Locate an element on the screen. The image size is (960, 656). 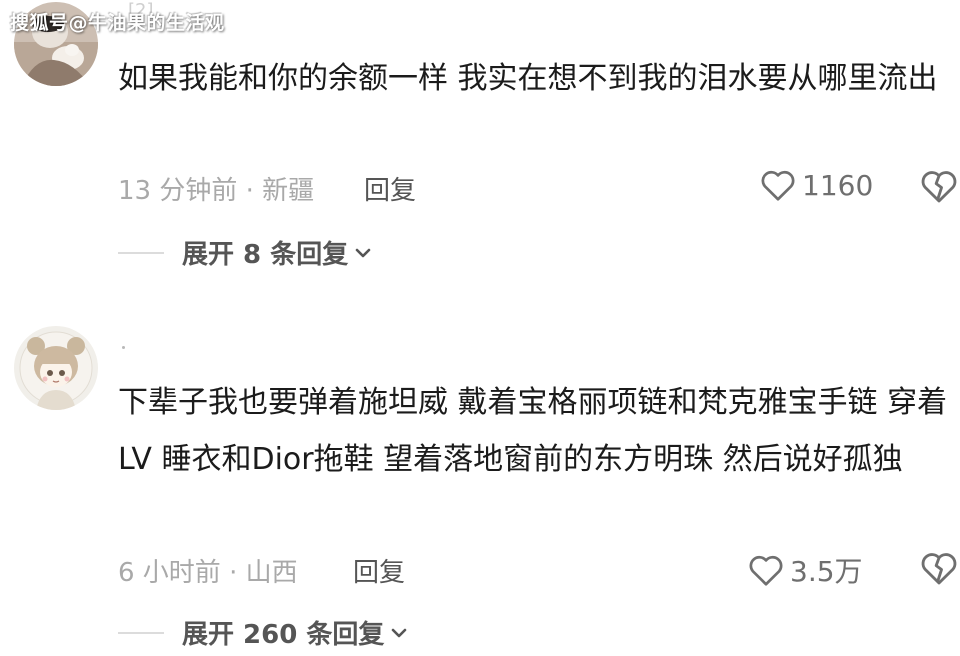
expand-replies-button: 展开 8 条回复 is located at coordinates (245, 252).